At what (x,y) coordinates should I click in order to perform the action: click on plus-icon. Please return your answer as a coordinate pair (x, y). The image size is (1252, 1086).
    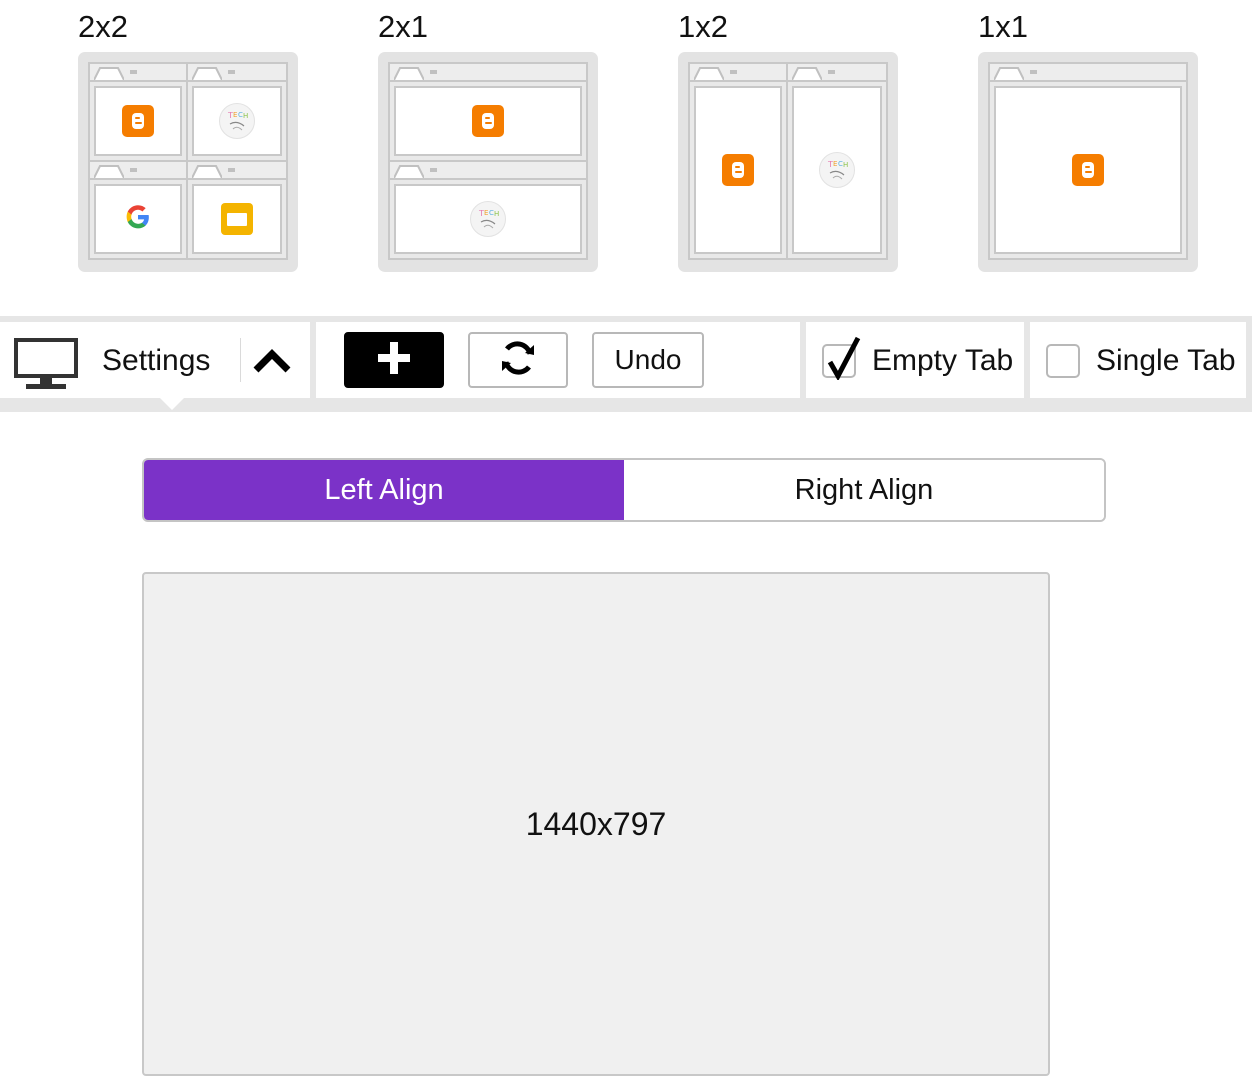
    Looking at the image, I should click on (394, 360).